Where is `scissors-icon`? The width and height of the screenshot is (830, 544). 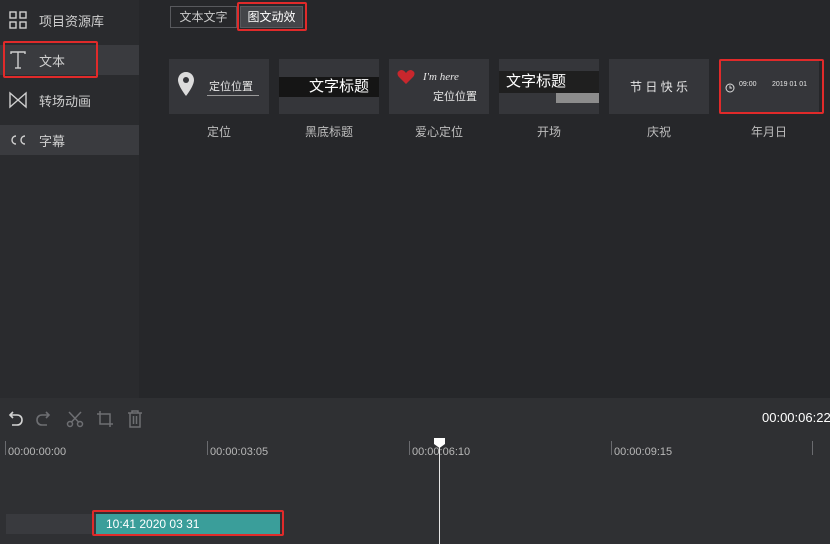
scissors-icon is located at coordinates (75, 419).